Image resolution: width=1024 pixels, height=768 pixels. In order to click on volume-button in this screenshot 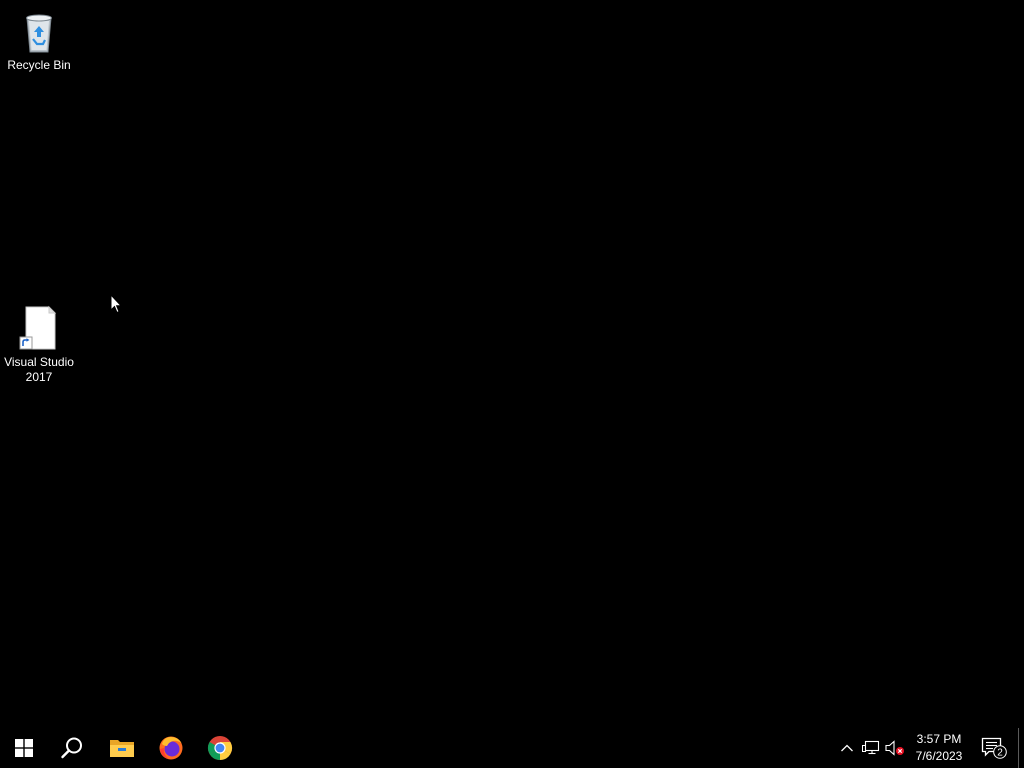, I will do `click(895, 748)`.